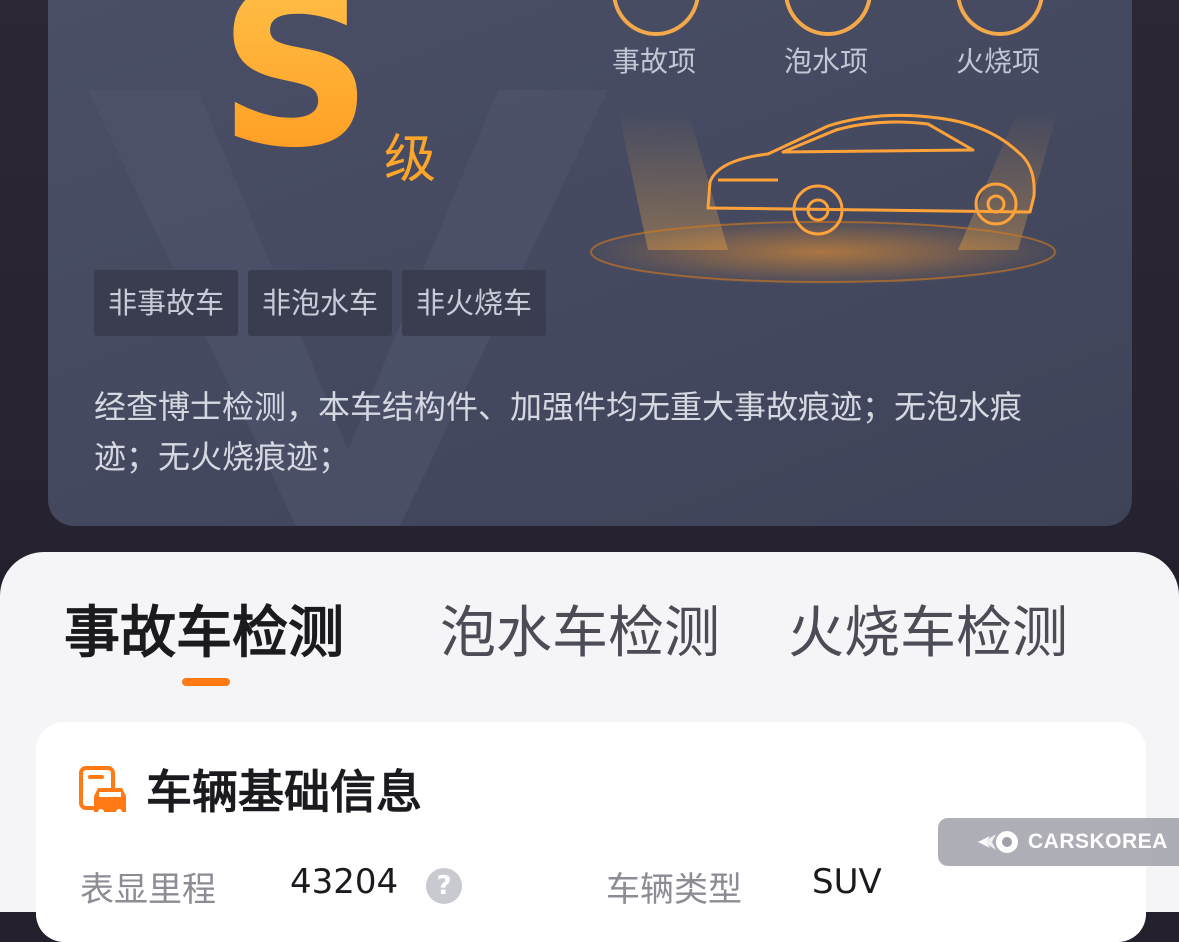  Describe the element at coordinates (997, 61) in the screenshot. I see `check-label: 火烧项` at that location.